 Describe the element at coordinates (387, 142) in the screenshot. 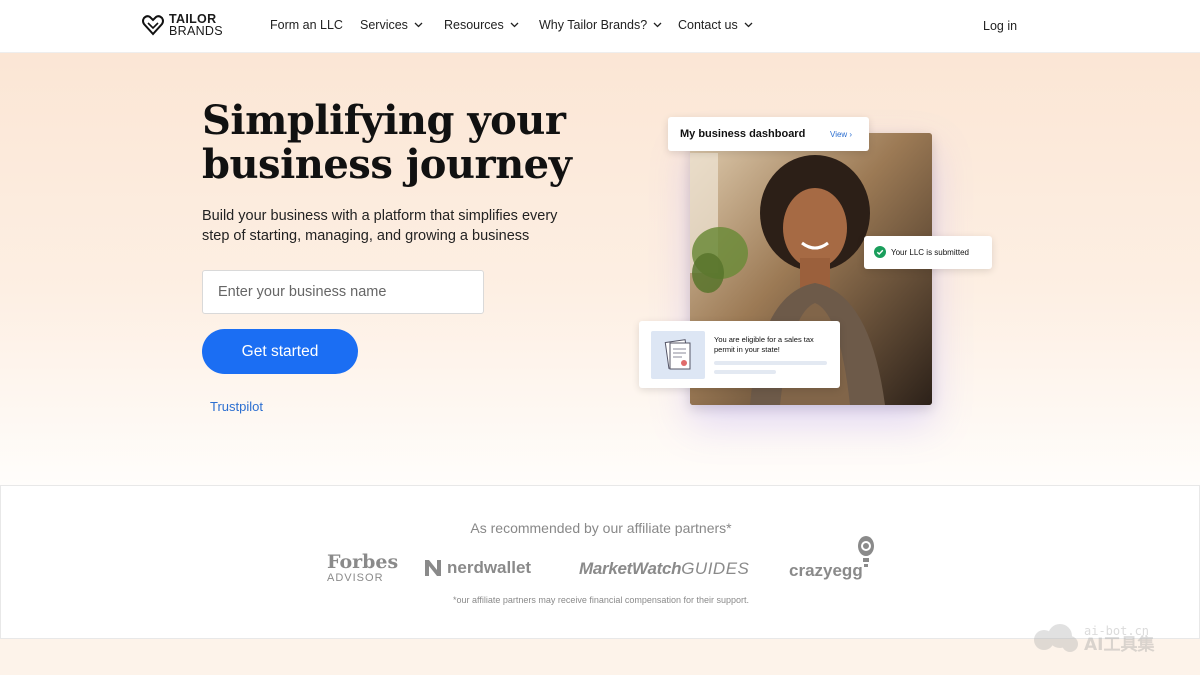

I see `hero-title: Simplifying your business journey` at that location.